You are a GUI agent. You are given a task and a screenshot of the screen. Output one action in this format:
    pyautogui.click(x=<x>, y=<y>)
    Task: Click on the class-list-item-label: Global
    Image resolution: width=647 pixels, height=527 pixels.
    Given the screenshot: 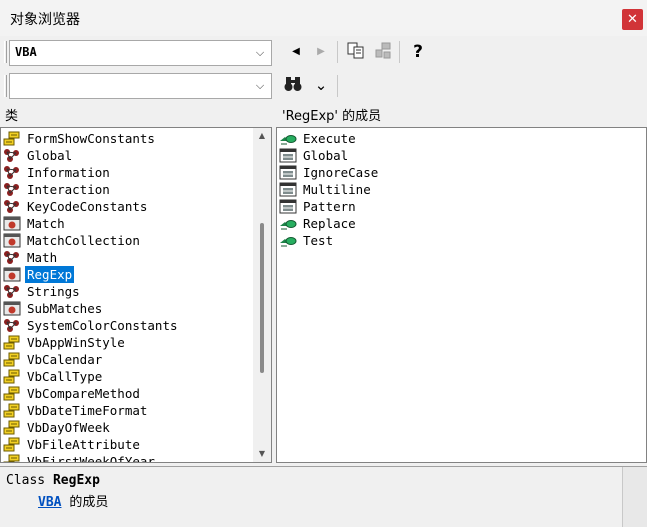 What is the action you would take?
    pyautogui.click(x=50, y=155)
    